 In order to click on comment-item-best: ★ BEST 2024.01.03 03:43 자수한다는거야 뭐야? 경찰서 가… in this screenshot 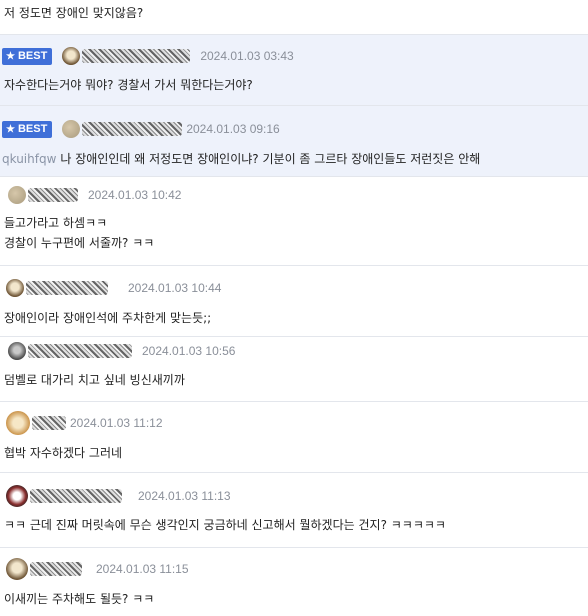, I will do `click(294, 70)`.